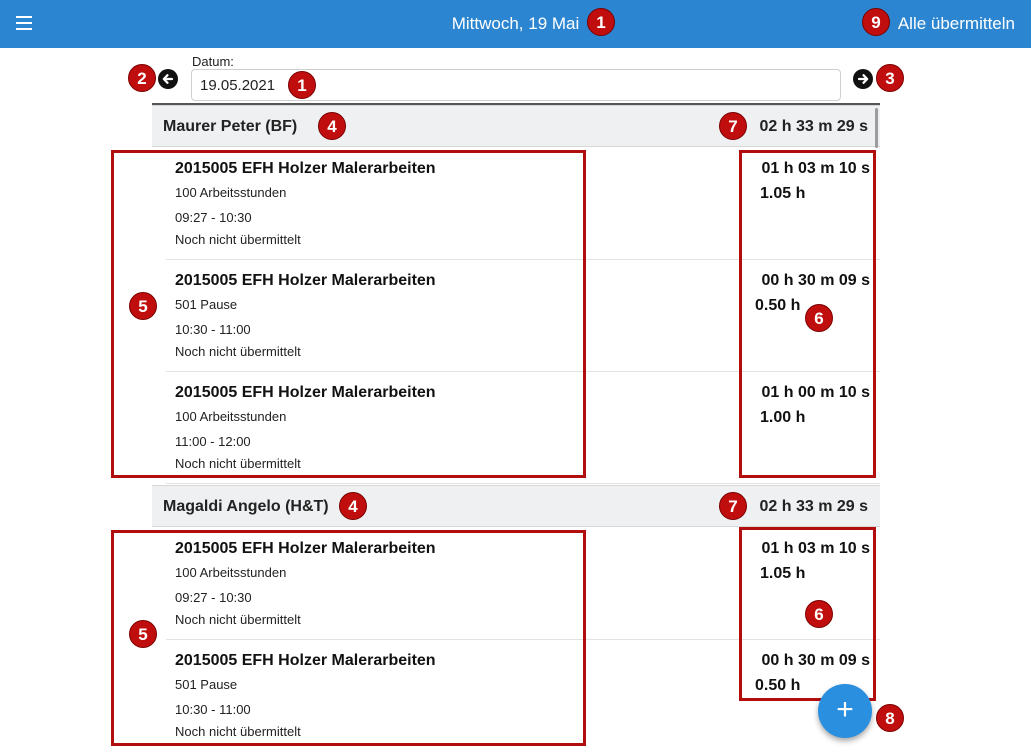  Describe the element at coordinates (876, 128) in the screenshot. I see `scrollbar-thumb` at that location.